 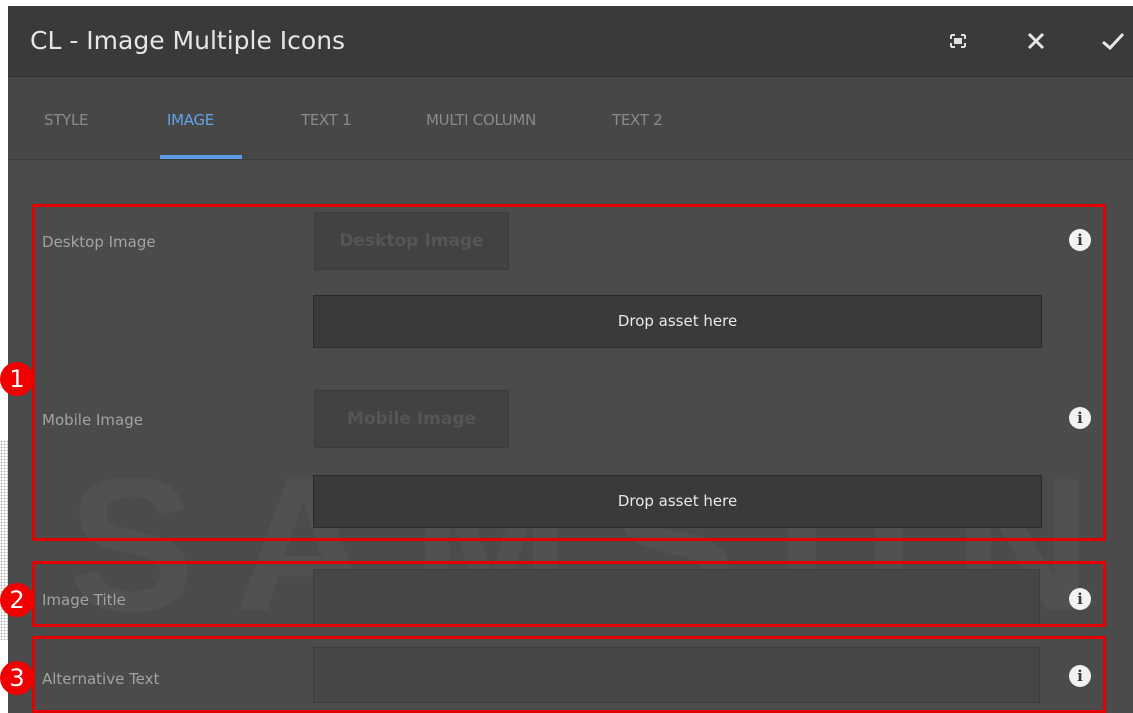 What do you see at coordinates (17, 600) in the screenshot?
I see `annotation-marker-2: 2` at bounding box center [17, 600].